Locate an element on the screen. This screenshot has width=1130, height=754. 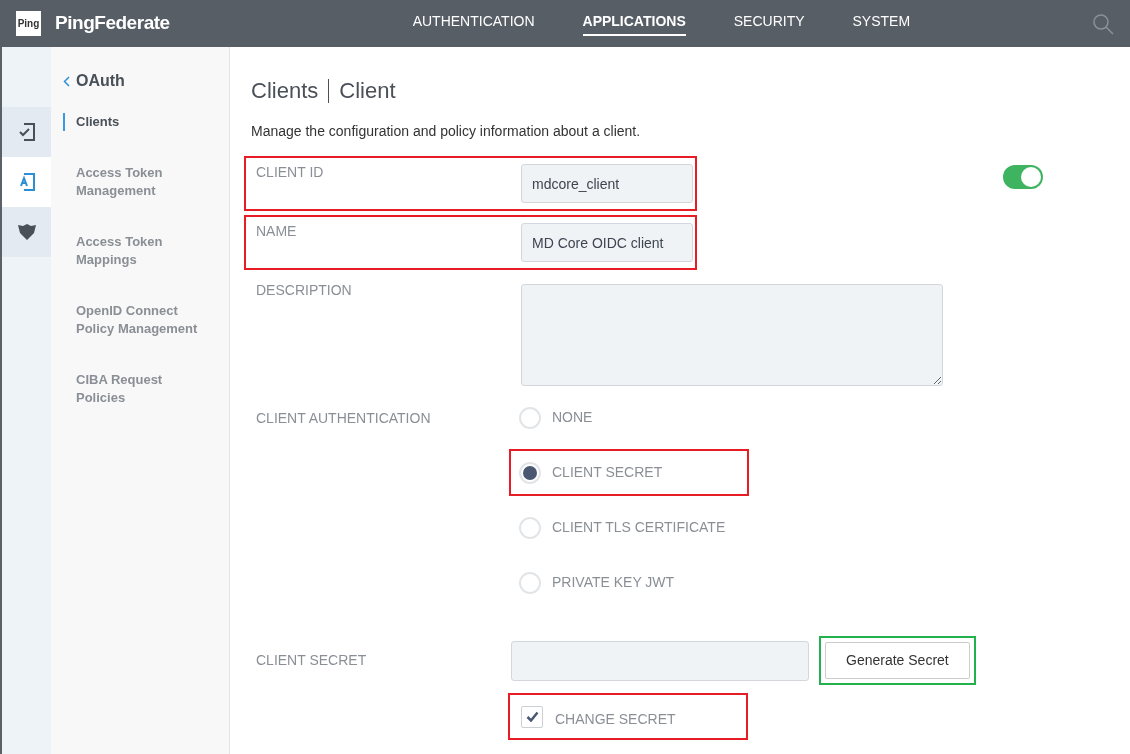
generate-secret-button: Generate Secret is located at coordinates (897, 660).